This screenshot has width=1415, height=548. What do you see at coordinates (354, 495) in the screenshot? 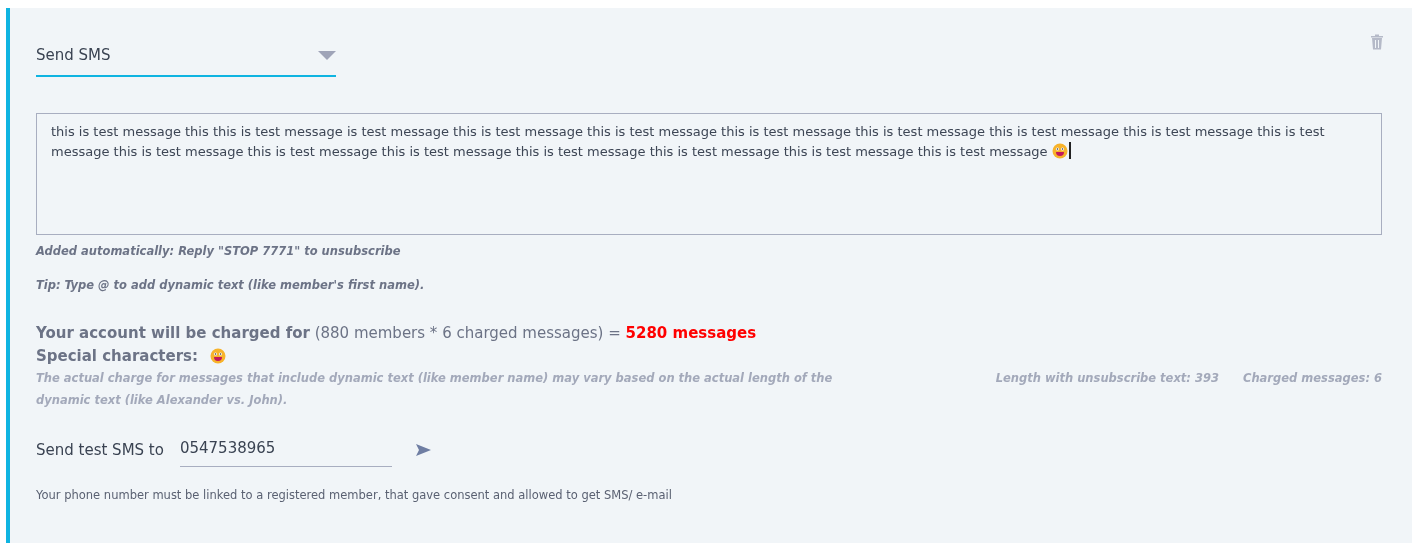
I see `phone-note: Your phone number must be linked to a registered member, that gave consent and allowed to get SMS/ e-mail` at bounding box center [354, 495].